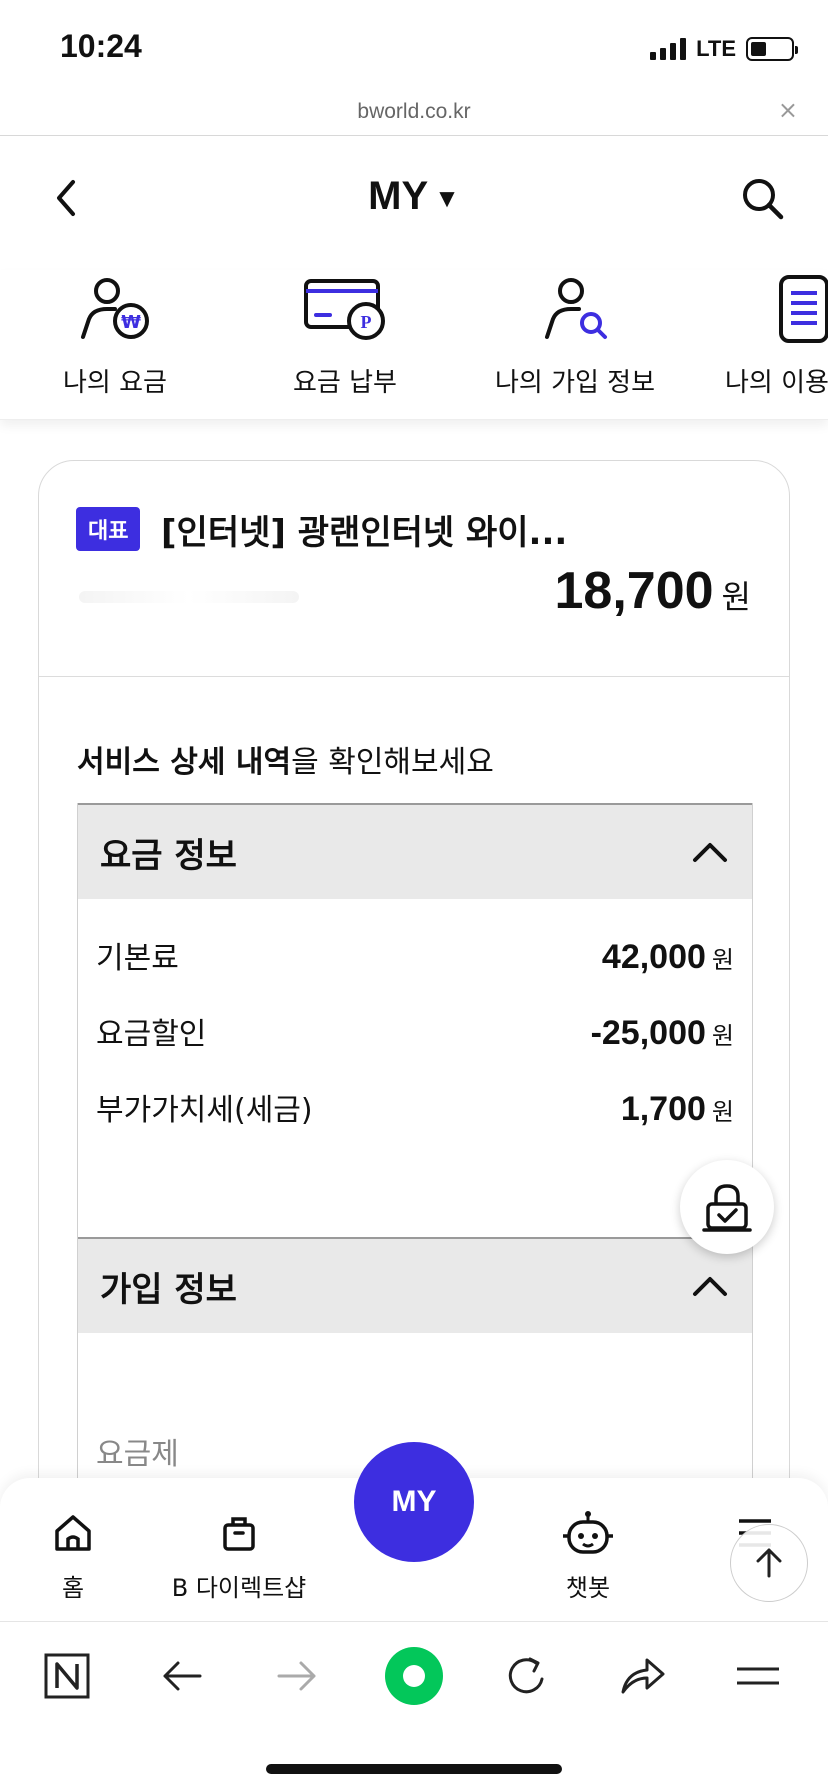 Image resolution: width=828 pixels, height=1792 pixels. I want to click on fee-value: -25,000, so click(648, 1033).